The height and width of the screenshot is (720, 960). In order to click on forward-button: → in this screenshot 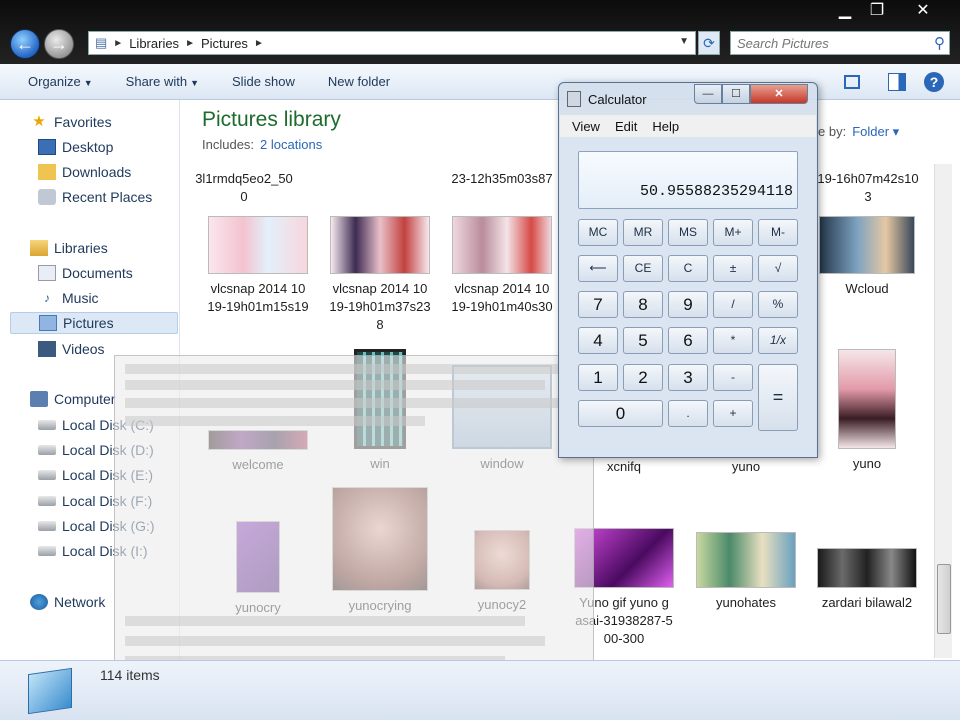, I will do `click(59, 44)`.